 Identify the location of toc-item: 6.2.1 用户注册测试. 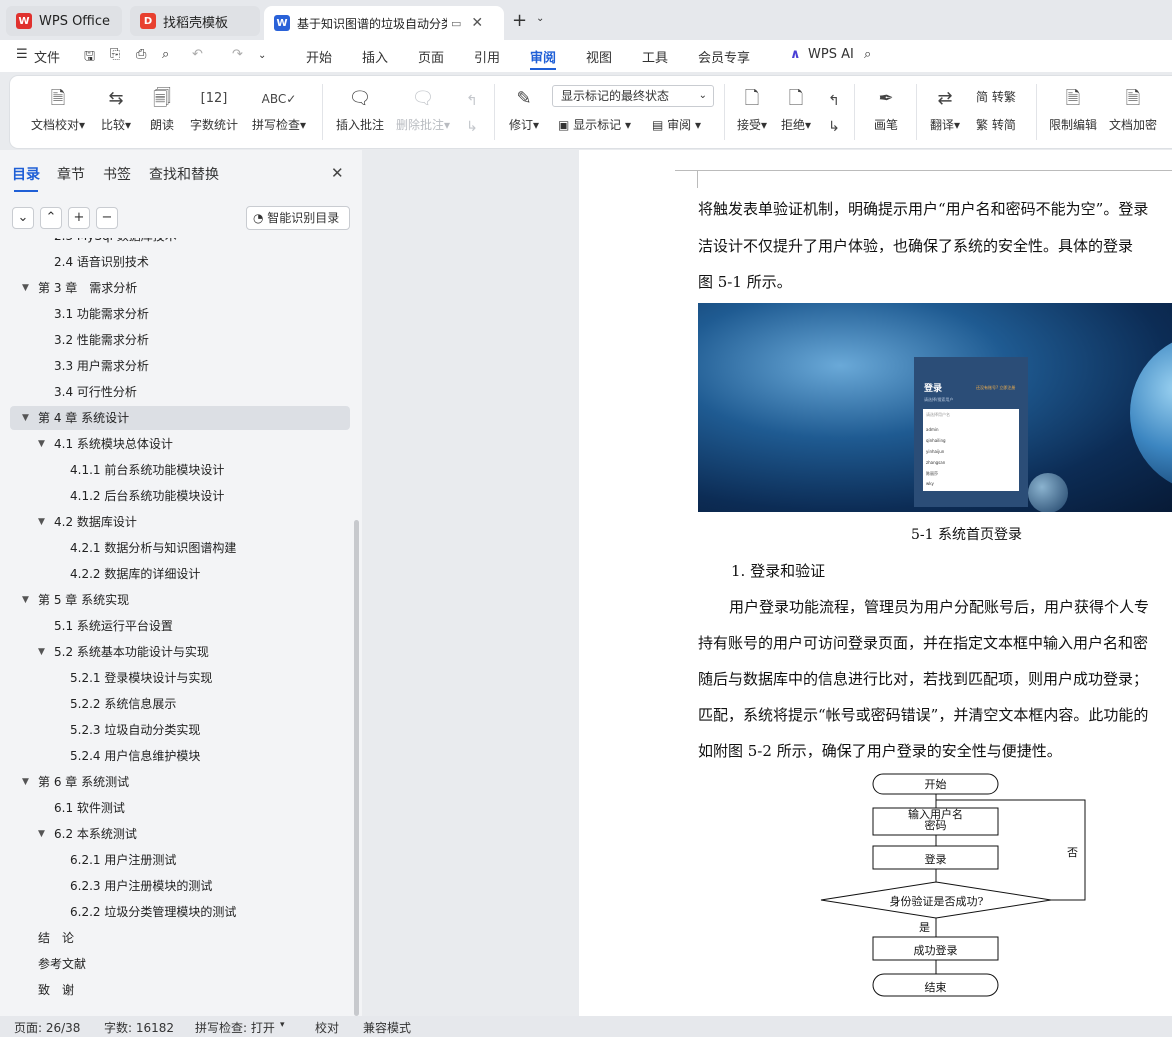
(180, 860).